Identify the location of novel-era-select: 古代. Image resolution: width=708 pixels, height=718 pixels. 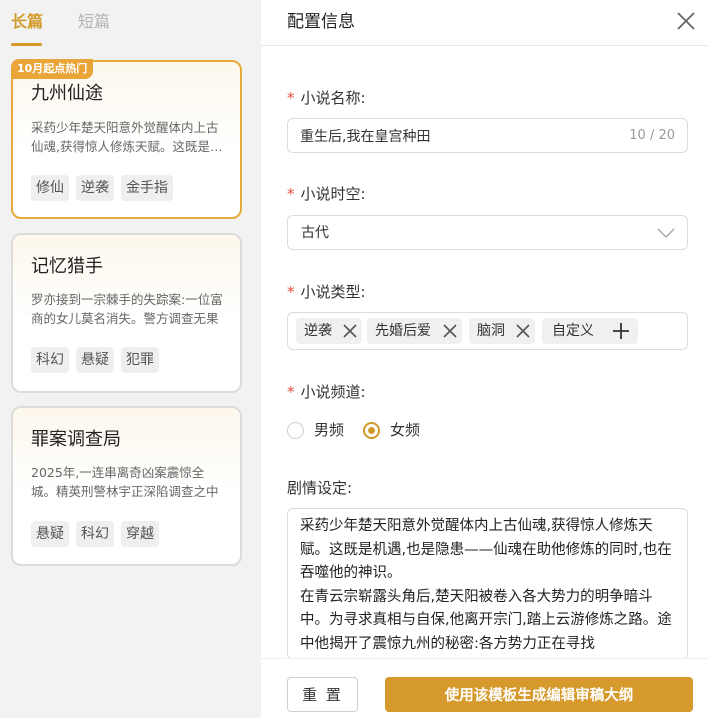
(487, 232).